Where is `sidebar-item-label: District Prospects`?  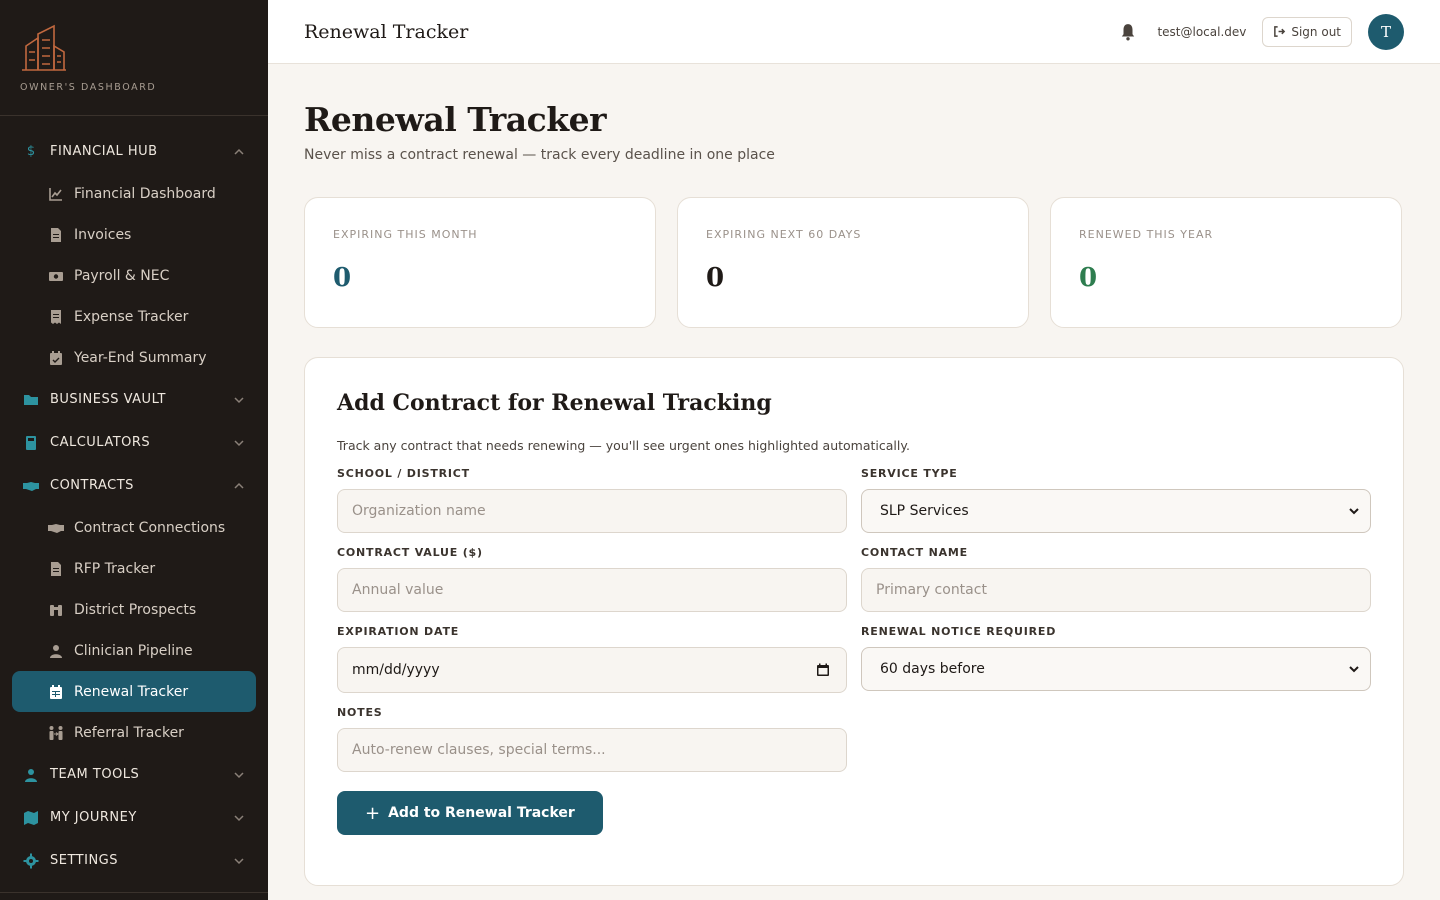 sidebar-item-label: District Prospects is located at coordinates (135, 609).